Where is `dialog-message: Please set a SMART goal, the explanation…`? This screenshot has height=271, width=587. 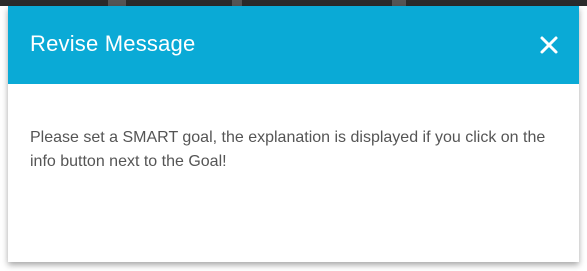 dialog-message: Please set a SMART goal, the explanation… is located at coordinates (288, 149).